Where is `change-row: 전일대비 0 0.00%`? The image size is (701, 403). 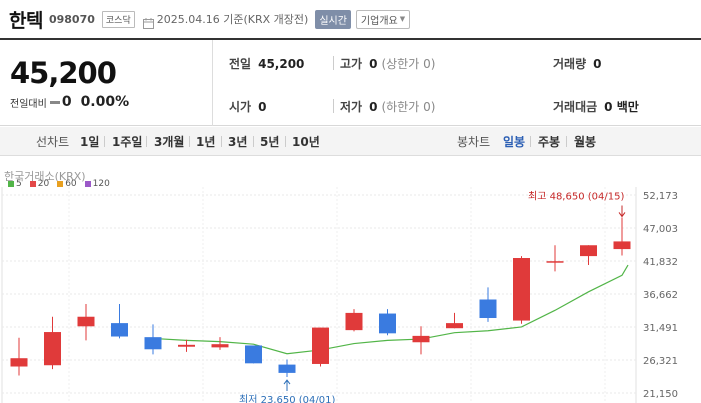 change-row: 전일대비 0 0.00% is located at coordinates (69, 102).